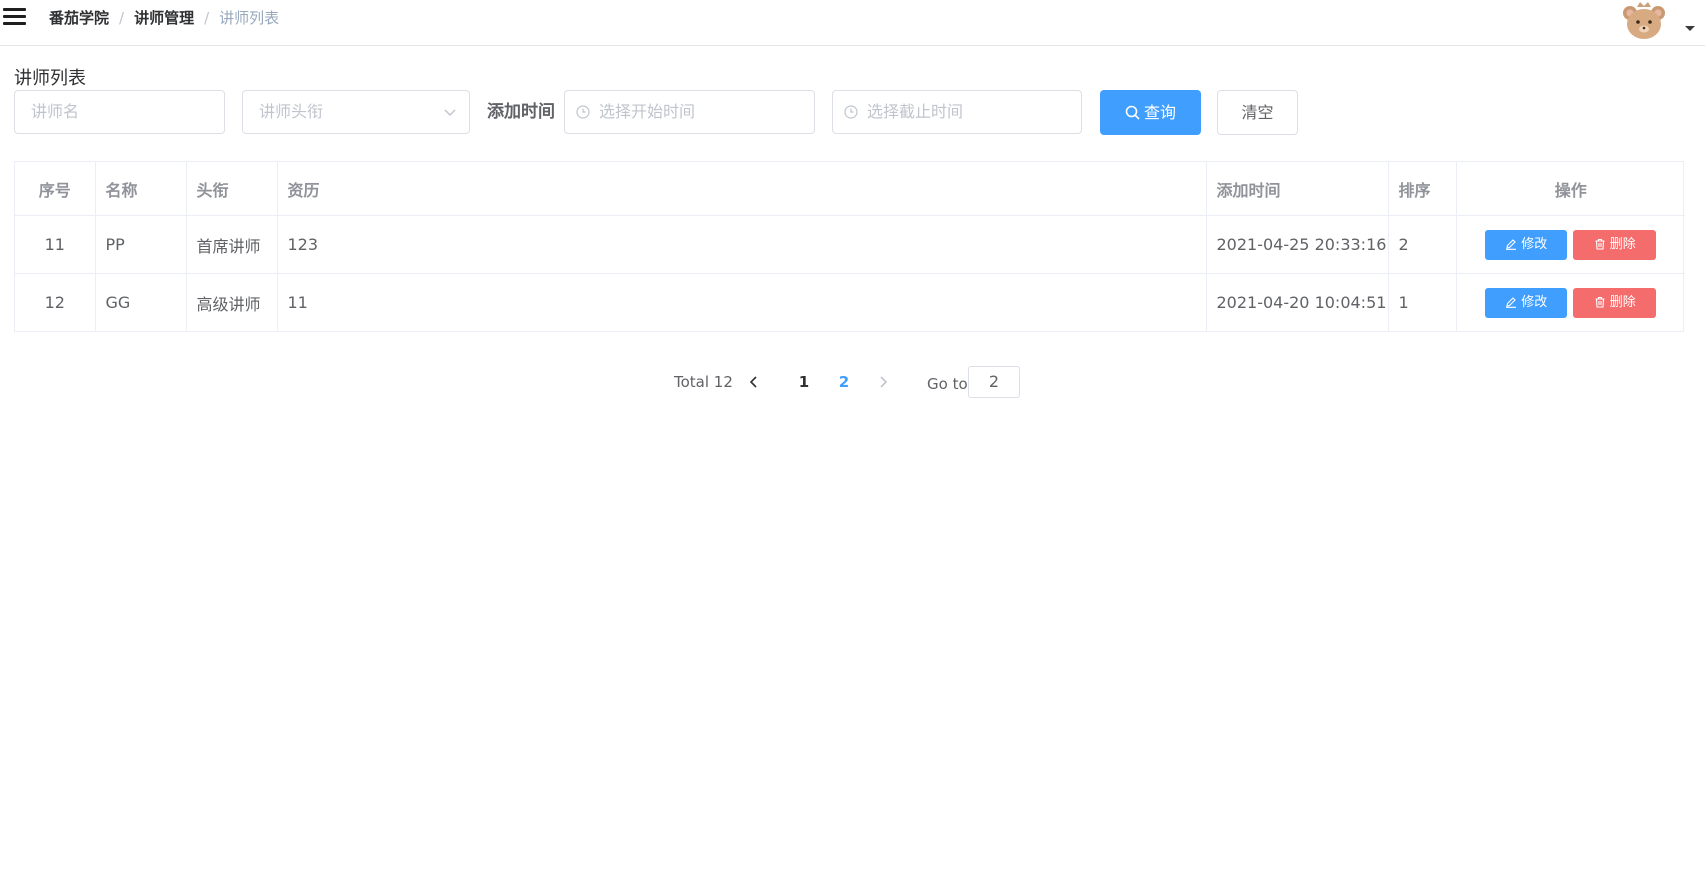 This screenshot has width=1705, height=896. Describe the element at coordinates (356, 112) in the screenshot. I see `teacher-level-select: 讲师头衔` at that location.